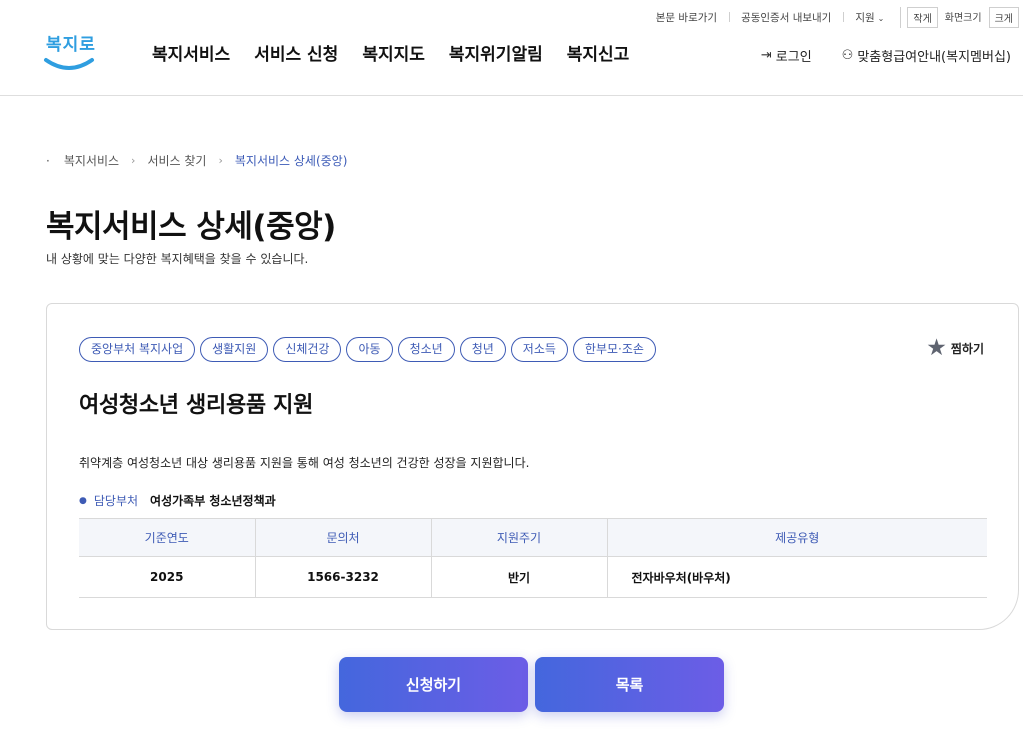 The width and height of the screenshot is (1023, 737). I want to click on membership-label: 맞춤형급여안내(복지멤버십), so click(934, 57).